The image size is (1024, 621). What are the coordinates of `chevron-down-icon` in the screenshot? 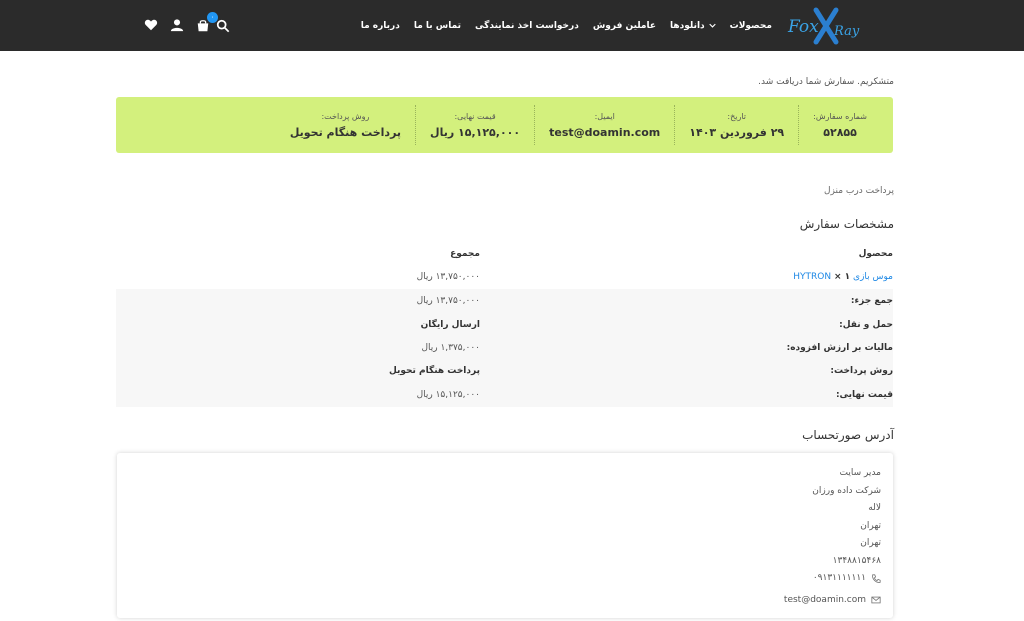 It's located at (712, 25).